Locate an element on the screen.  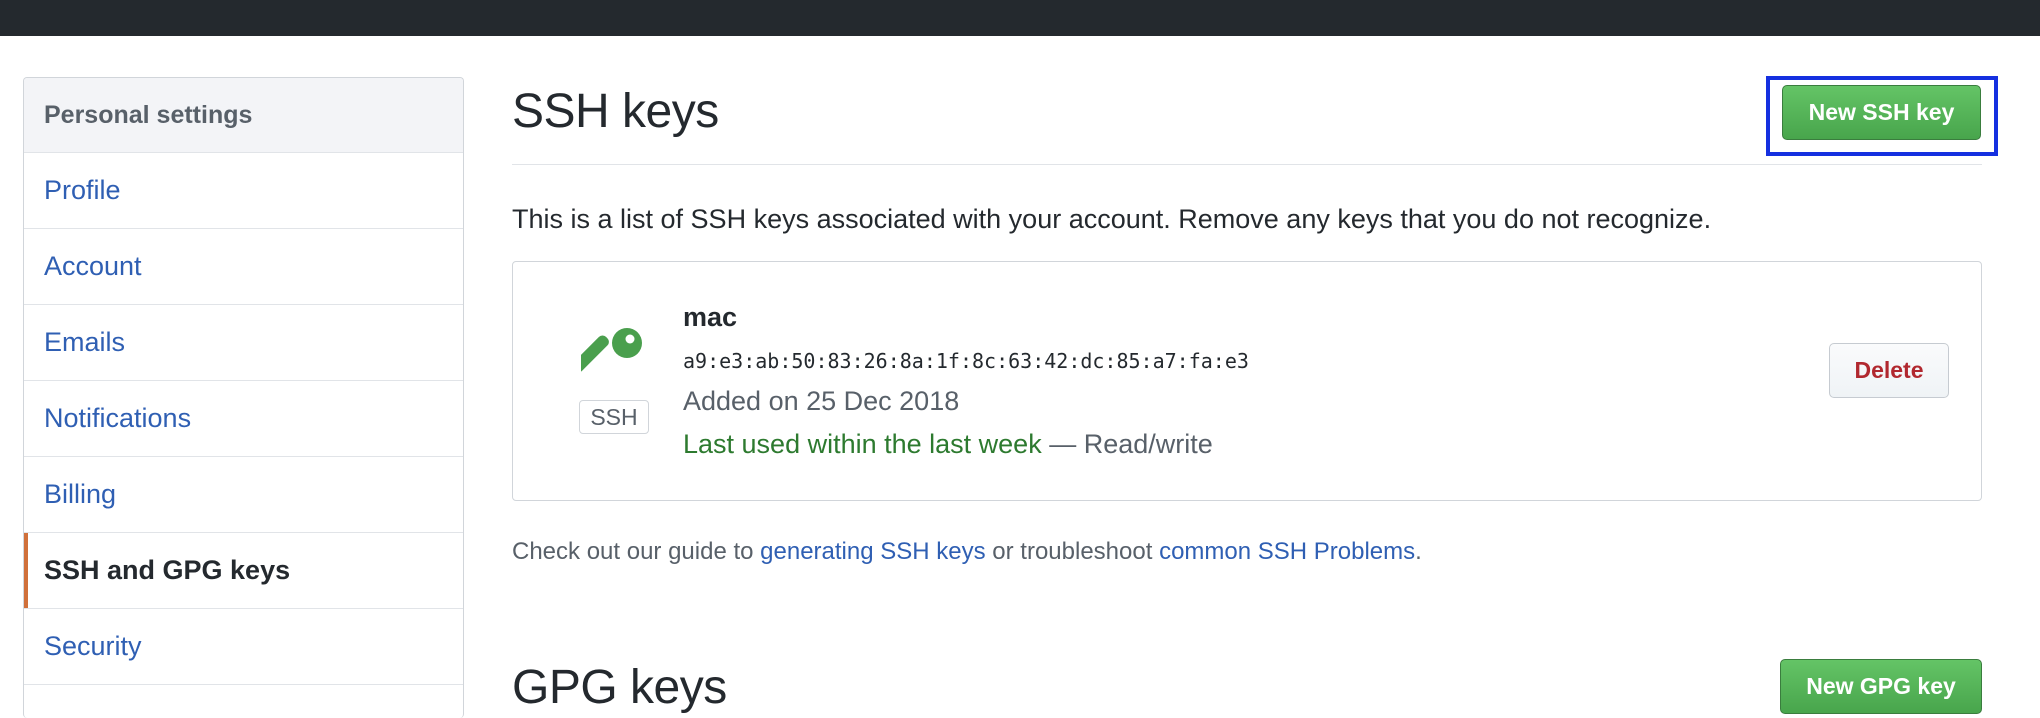
delete-key-button: Delete is located at coordinates (1889, 370).